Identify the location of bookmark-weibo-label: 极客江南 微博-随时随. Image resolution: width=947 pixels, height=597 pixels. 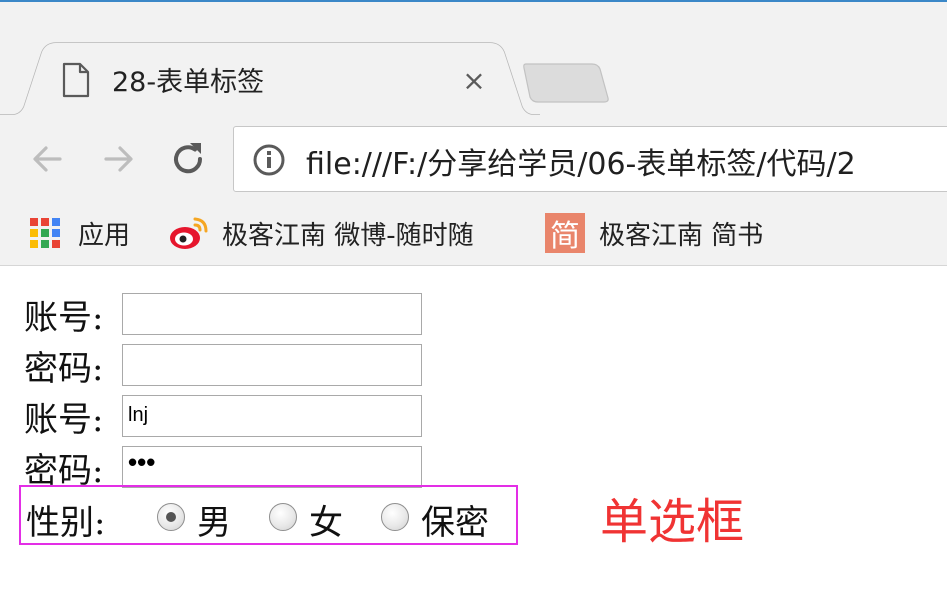
(348, 235).